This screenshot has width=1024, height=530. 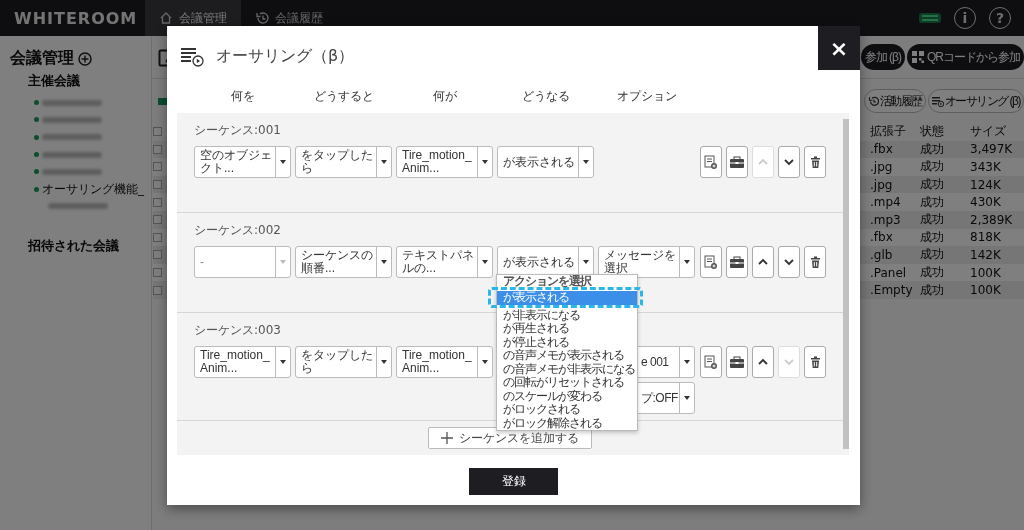 I want to click on checkbox, so click(x=157, y=132).